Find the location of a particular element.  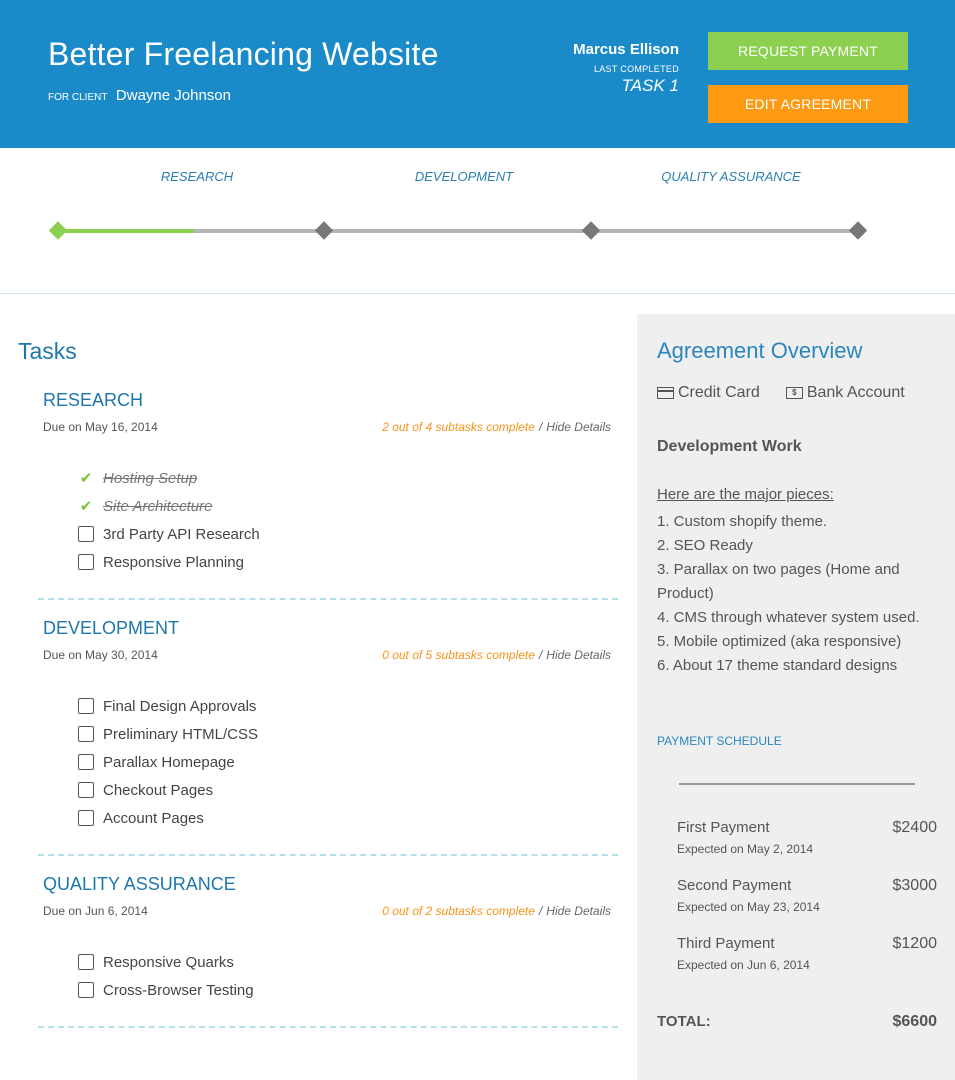

subtask-item: Checkout Pages is located at coordinates (168, 790).